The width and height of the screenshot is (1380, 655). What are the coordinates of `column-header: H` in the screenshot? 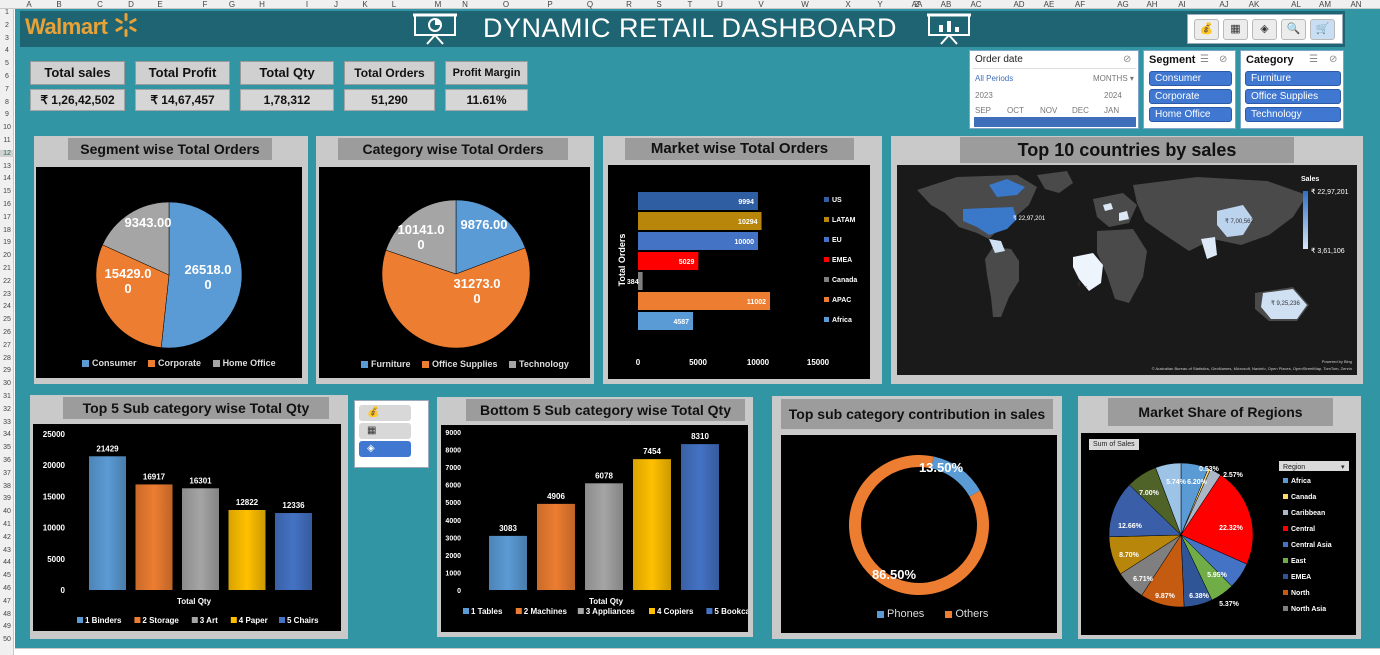 It's located at (262, 4).